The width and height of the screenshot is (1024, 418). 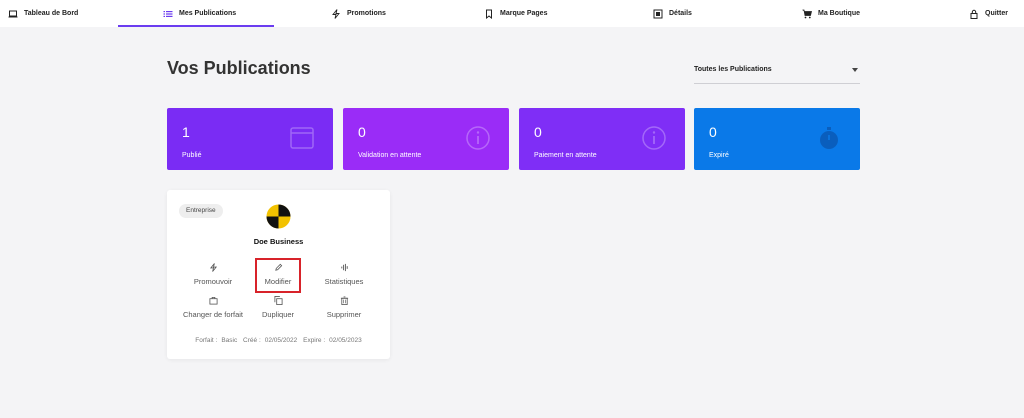 I want to click on nav-item-mes-publications: Mes Publications, so click(x=196, y=13).